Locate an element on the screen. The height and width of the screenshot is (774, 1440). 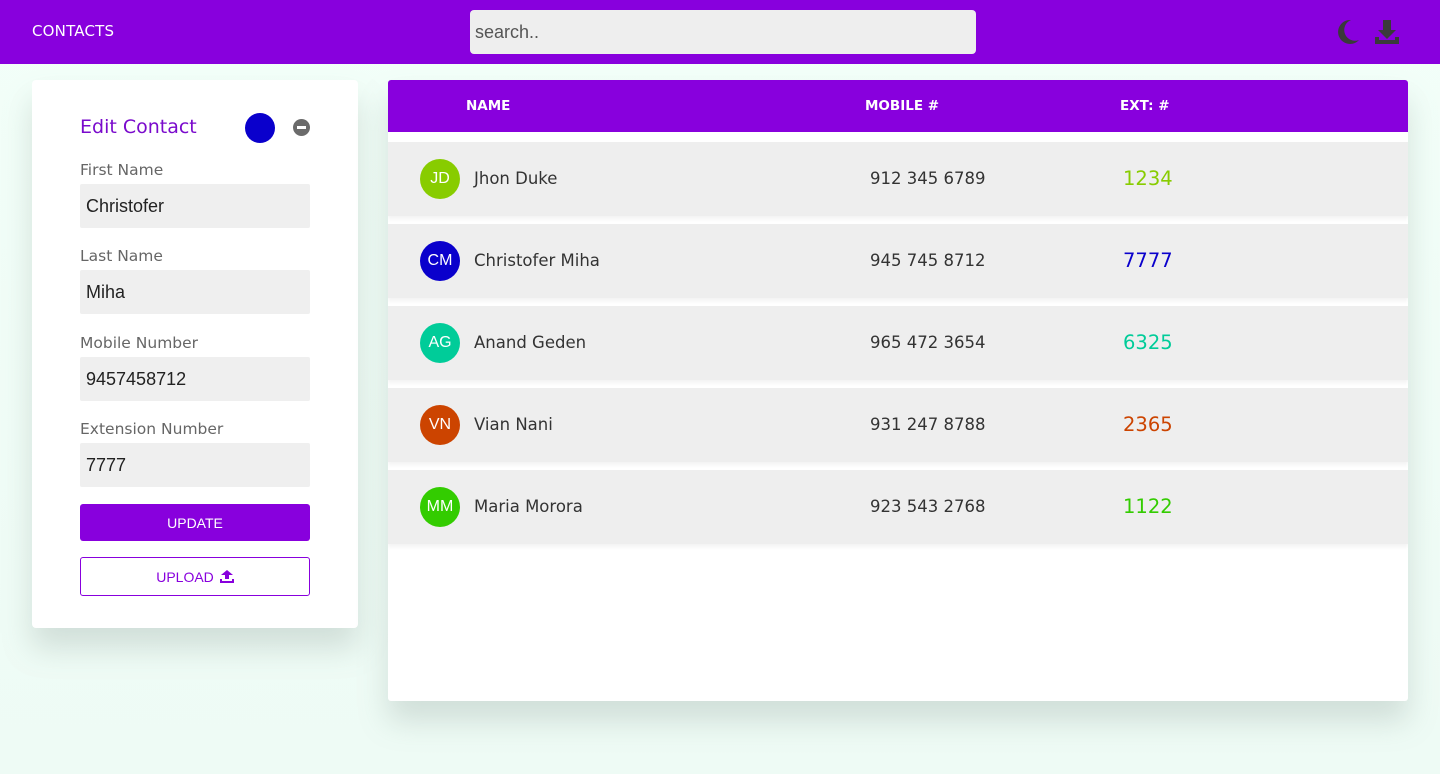
column-header-mobile: MOBILE # is located at coordinates (902, 106).